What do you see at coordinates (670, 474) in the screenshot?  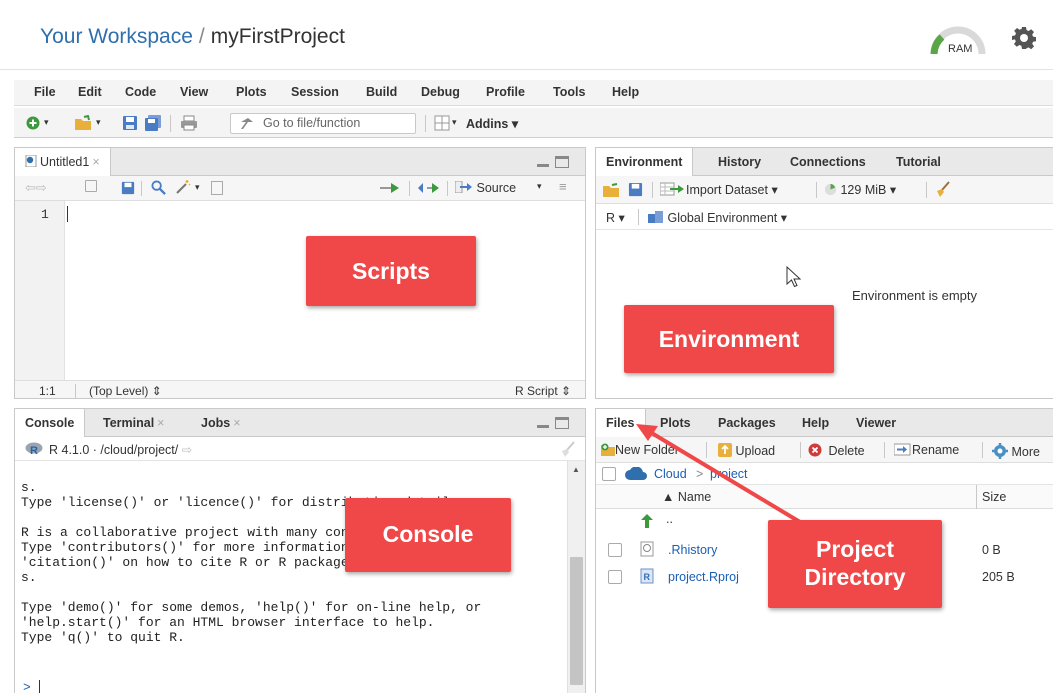 I see `breadcrumb-cloud: Cloud` at bounding box center [670, 474].